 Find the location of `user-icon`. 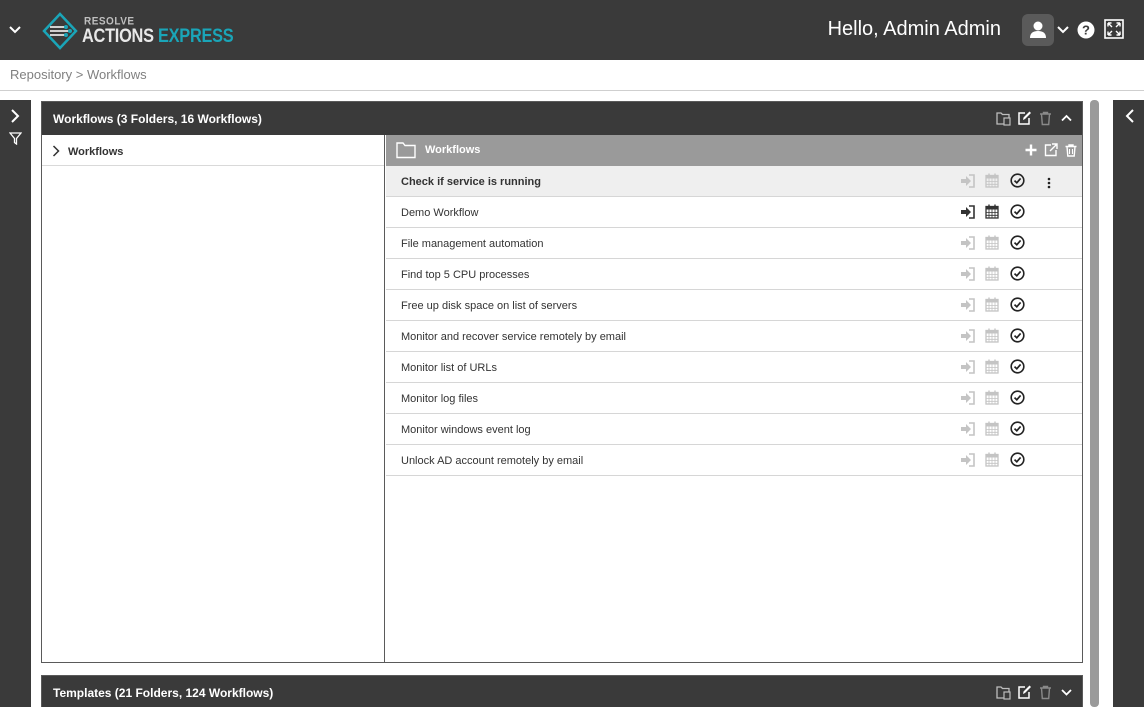

user-icon is located at coordinates (1038, 29).